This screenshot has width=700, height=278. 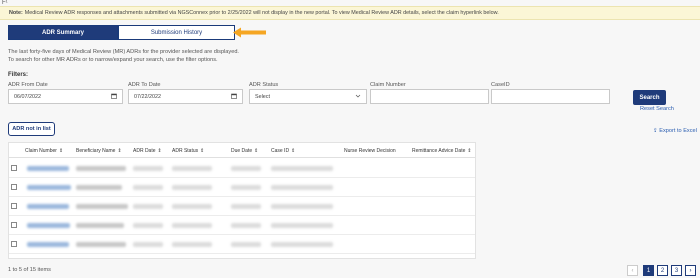 What do you see at coordinates (144, 85) in the screenshot?
I see `adr-to-label: ADR To Date` at bounding box center [144, 85].